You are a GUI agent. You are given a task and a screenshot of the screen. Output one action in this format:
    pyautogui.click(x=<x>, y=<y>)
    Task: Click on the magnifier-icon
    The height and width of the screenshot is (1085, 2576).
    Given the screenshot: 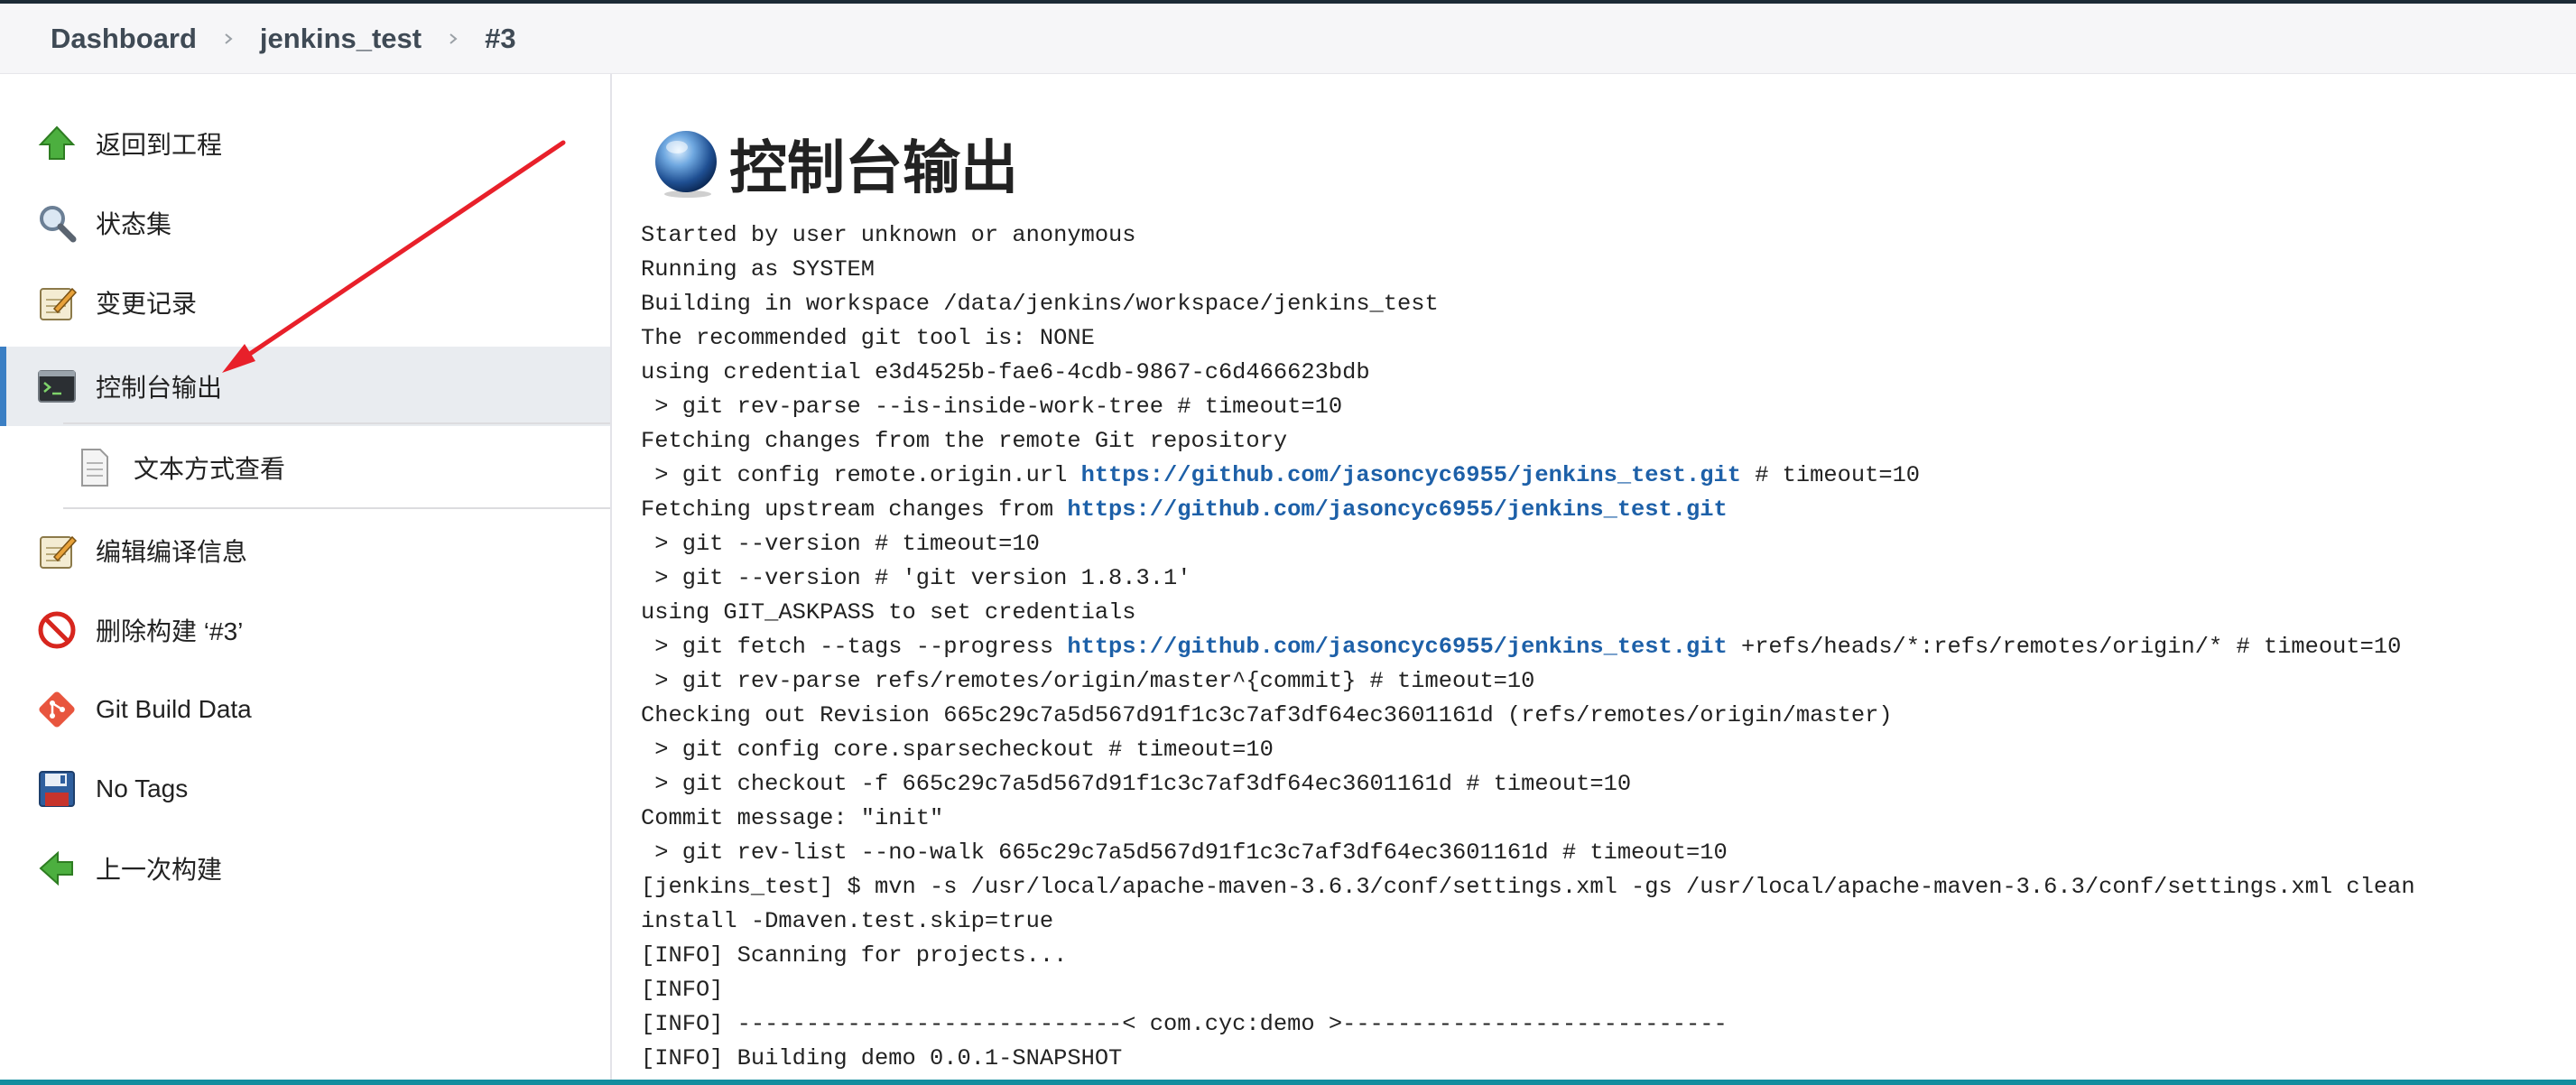 What is the action you would take?
    pyautogui.click(x=57, y=223)
    